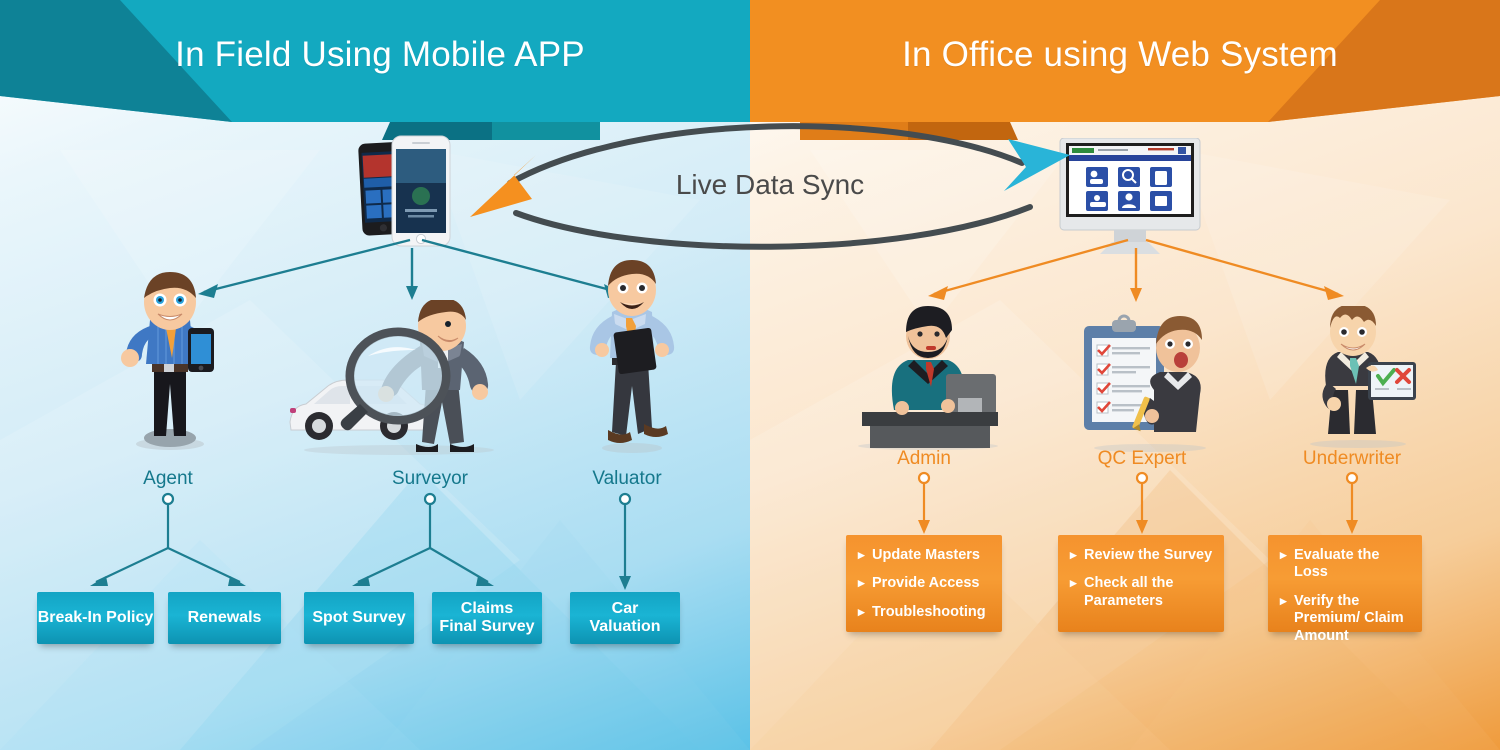 The width and height of the screenshot is (1500, 750). I want to click on task-item: Review the Survey, so click(1142, 555).